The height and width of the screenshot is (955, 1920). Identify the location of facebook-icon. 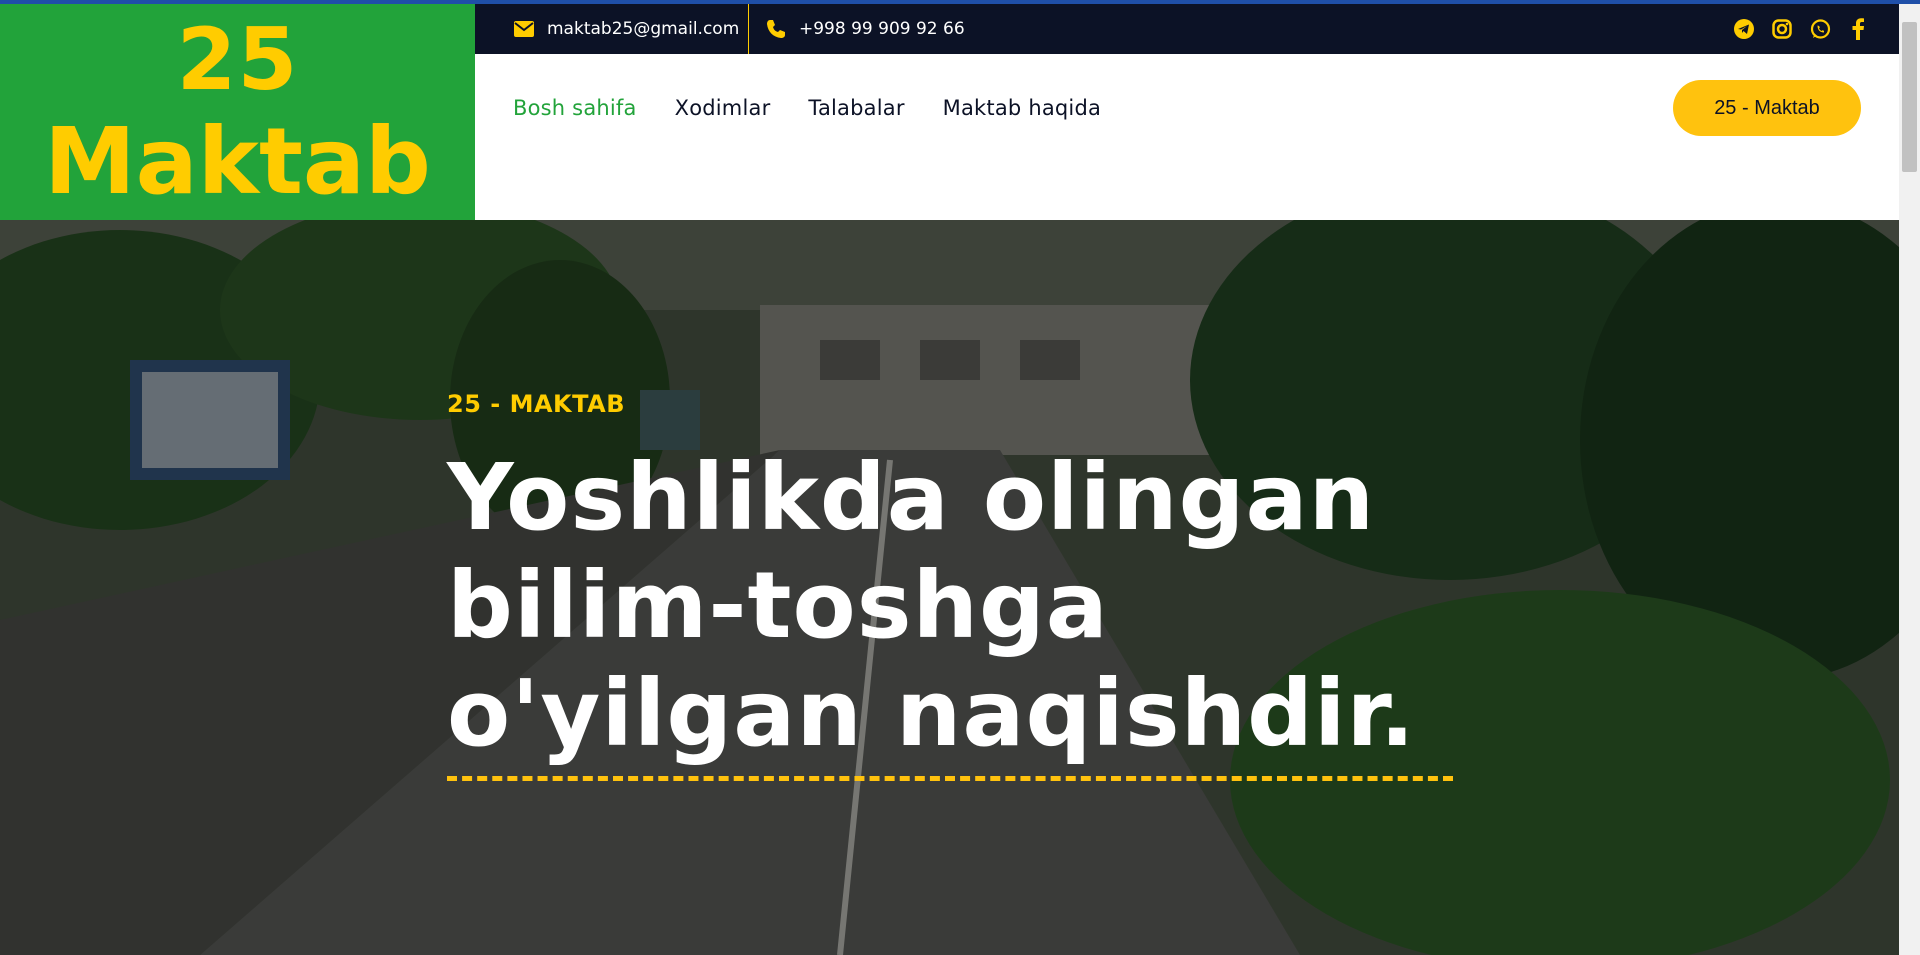
(1858, 29).